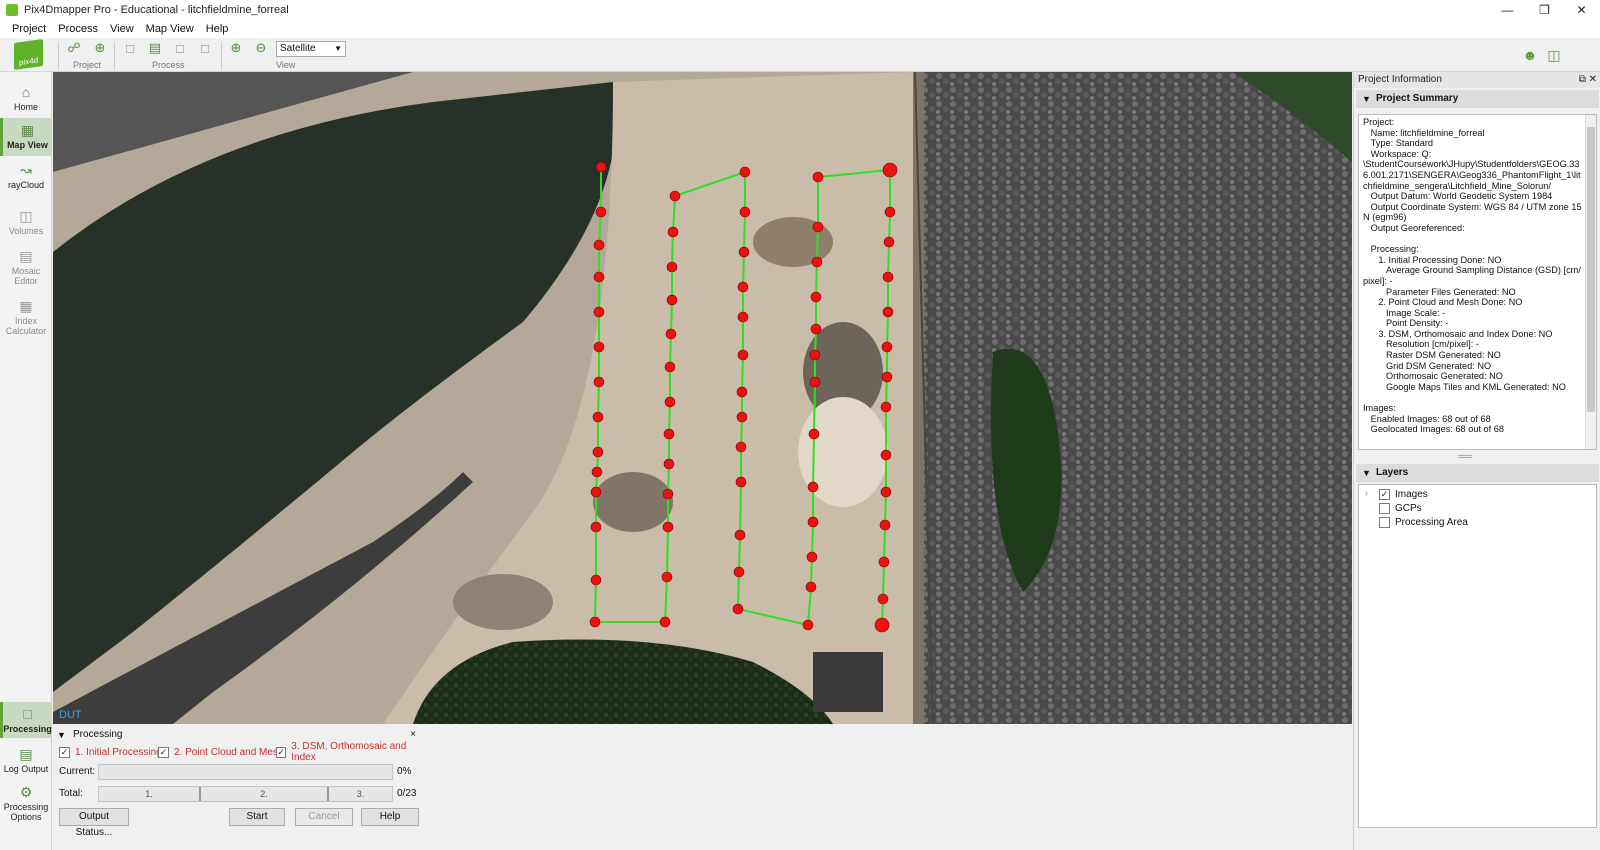 This screenshot has width=1600, height=850. I want to click on expand-icon: ›, so click(1366, 493).